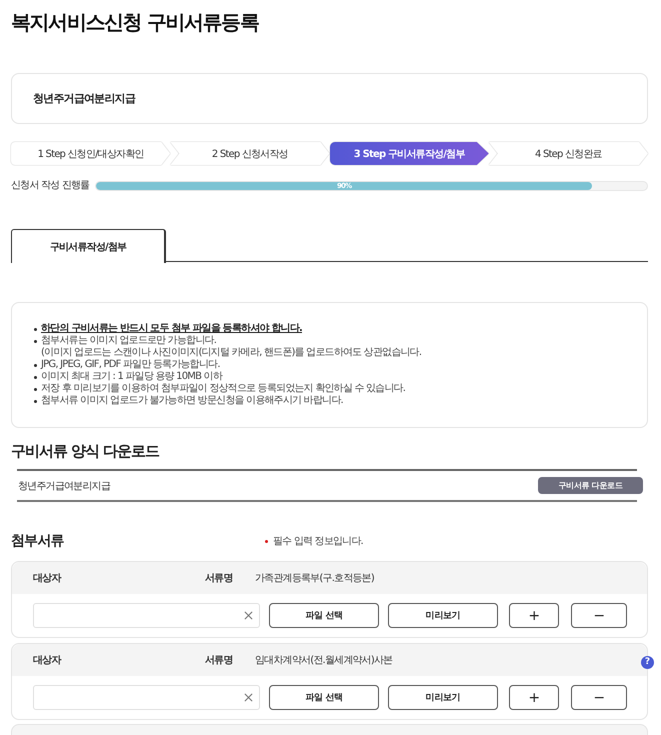 This screenshot has height=735, width=661. What do you see at coordinates (64, 486) in the screenshot?
I see `form-name: 청년주거급여분리지급` at bounding box center [64, 486].